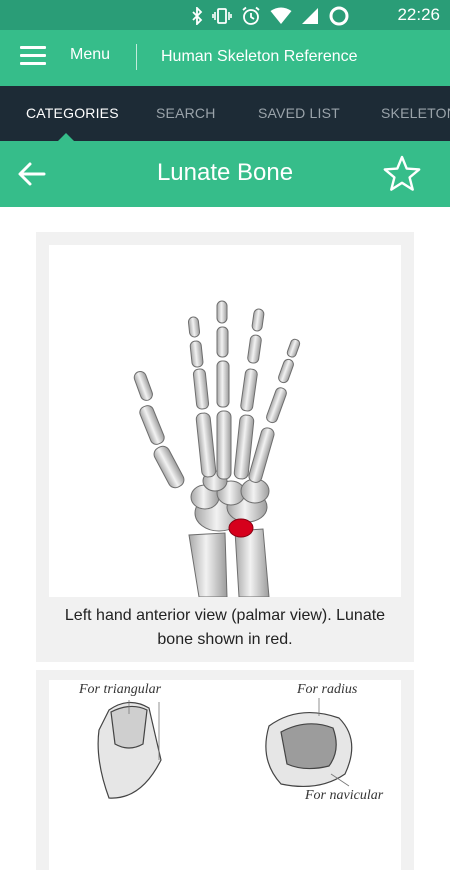 This screenshot has height=880, width=450. What do you see at coordinates (241, 528) in the screenshot?
I see `lunate-bone-highlight` at bounding box center [241, 528].